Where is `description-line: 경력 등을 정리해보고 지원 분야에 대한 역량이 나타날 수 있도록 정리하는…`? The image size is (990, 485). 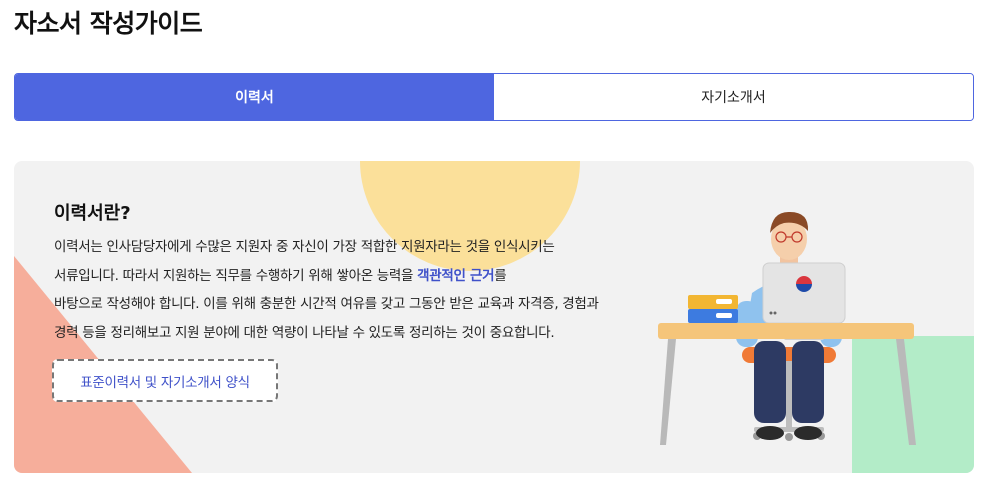
description-line: 경력 등을 정리해보고 지원 분야에 대한 역량이 나타날 수 있도록 정리하는… is located at coordinates (304, 332).